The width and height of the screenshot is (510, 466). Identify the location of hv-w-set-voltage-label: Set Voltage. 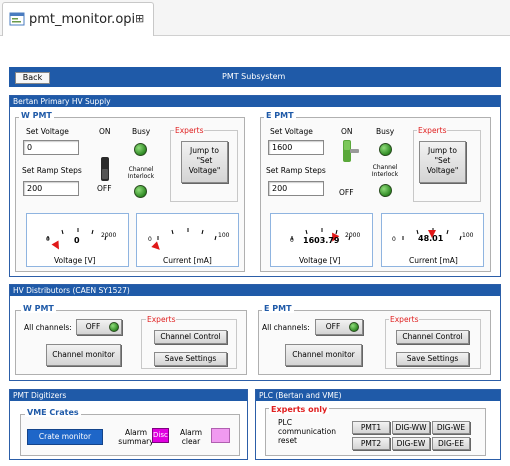
(47, 131).